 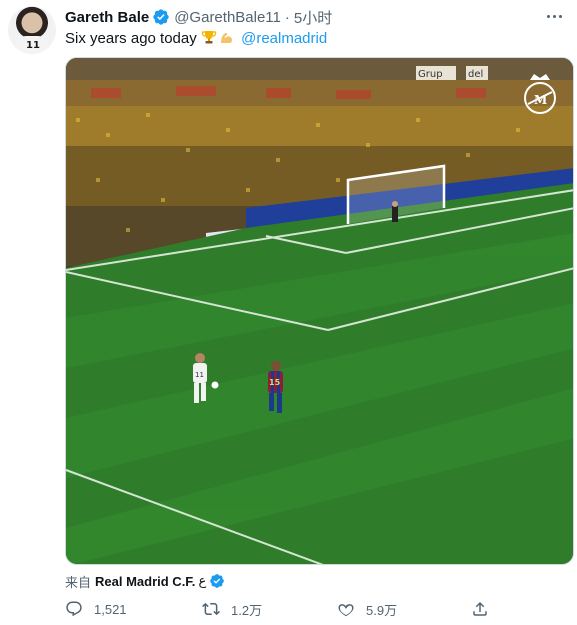 I want to click on like-icon, so click(x=346, y=610).